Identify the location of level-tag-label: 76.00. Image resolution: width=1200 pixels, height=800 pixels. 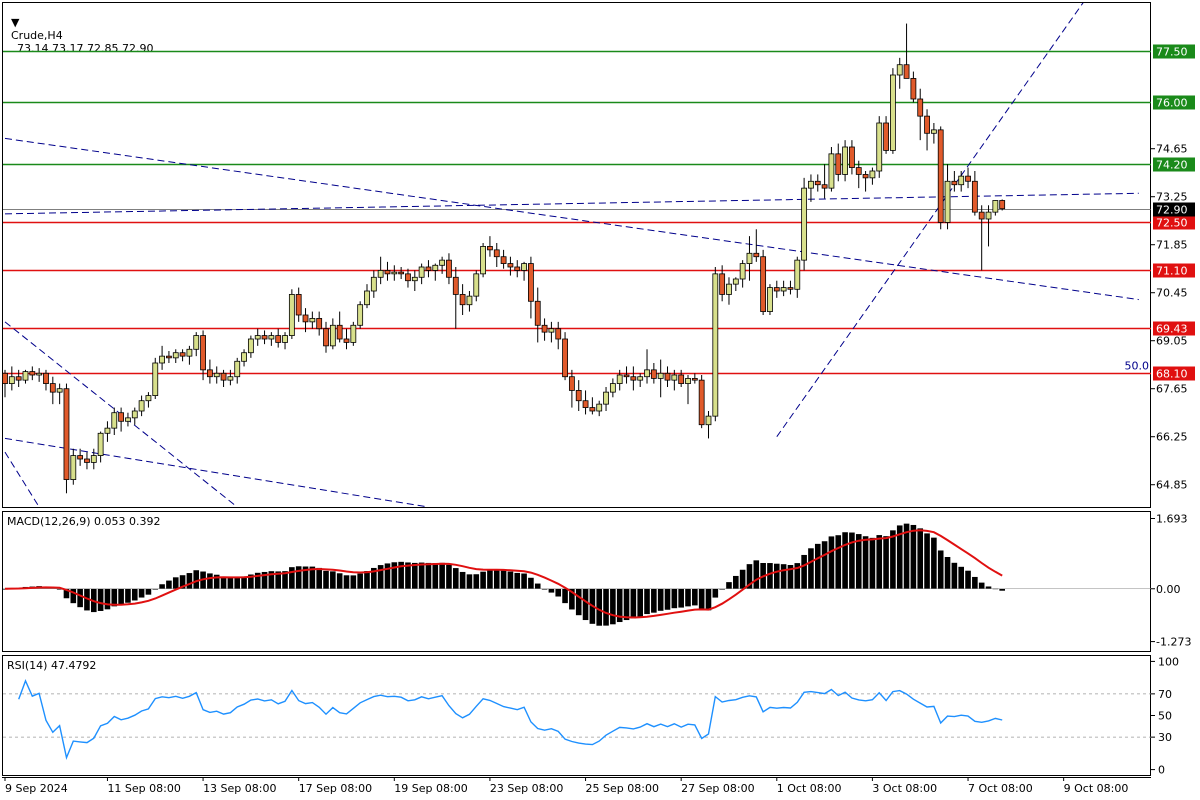
(1172, 103).